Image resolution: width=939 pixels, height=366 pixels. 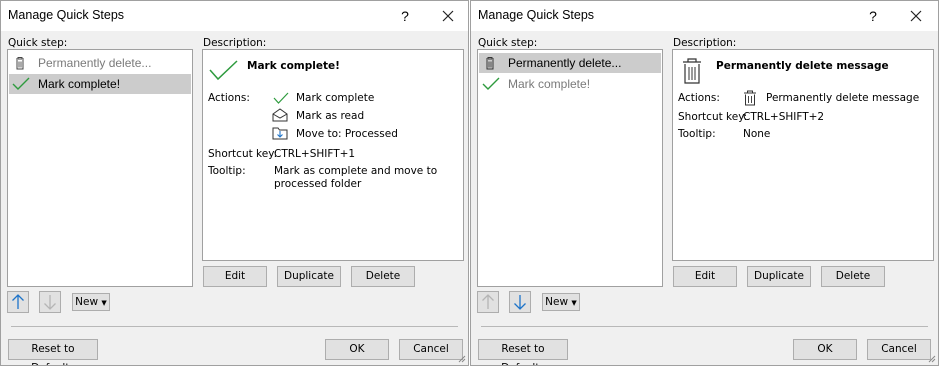 What do you see at coordinates (757, 134) in the screenshot?
I see `tooltip-value: None` at bounding box center [757, 134].